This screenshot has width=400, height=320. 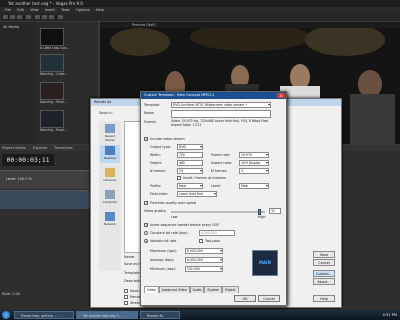 What do you see at coordinates (28, 17) in the screenshot?
I see `render-icon` at bounding box center [28, 17].